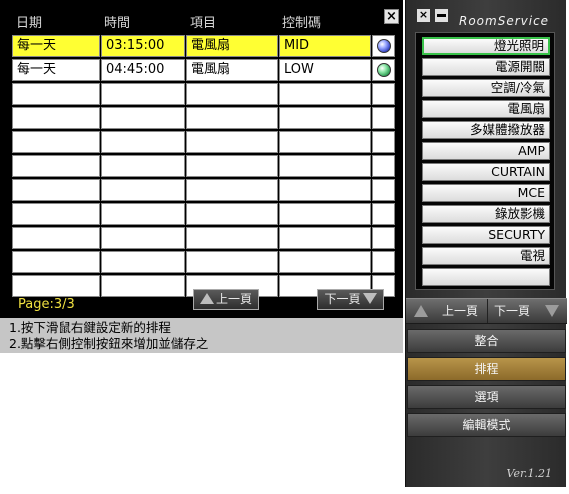 The height and width of the screenshot is (494, 569). I want to click on minimize-icon, so click(441, 15).